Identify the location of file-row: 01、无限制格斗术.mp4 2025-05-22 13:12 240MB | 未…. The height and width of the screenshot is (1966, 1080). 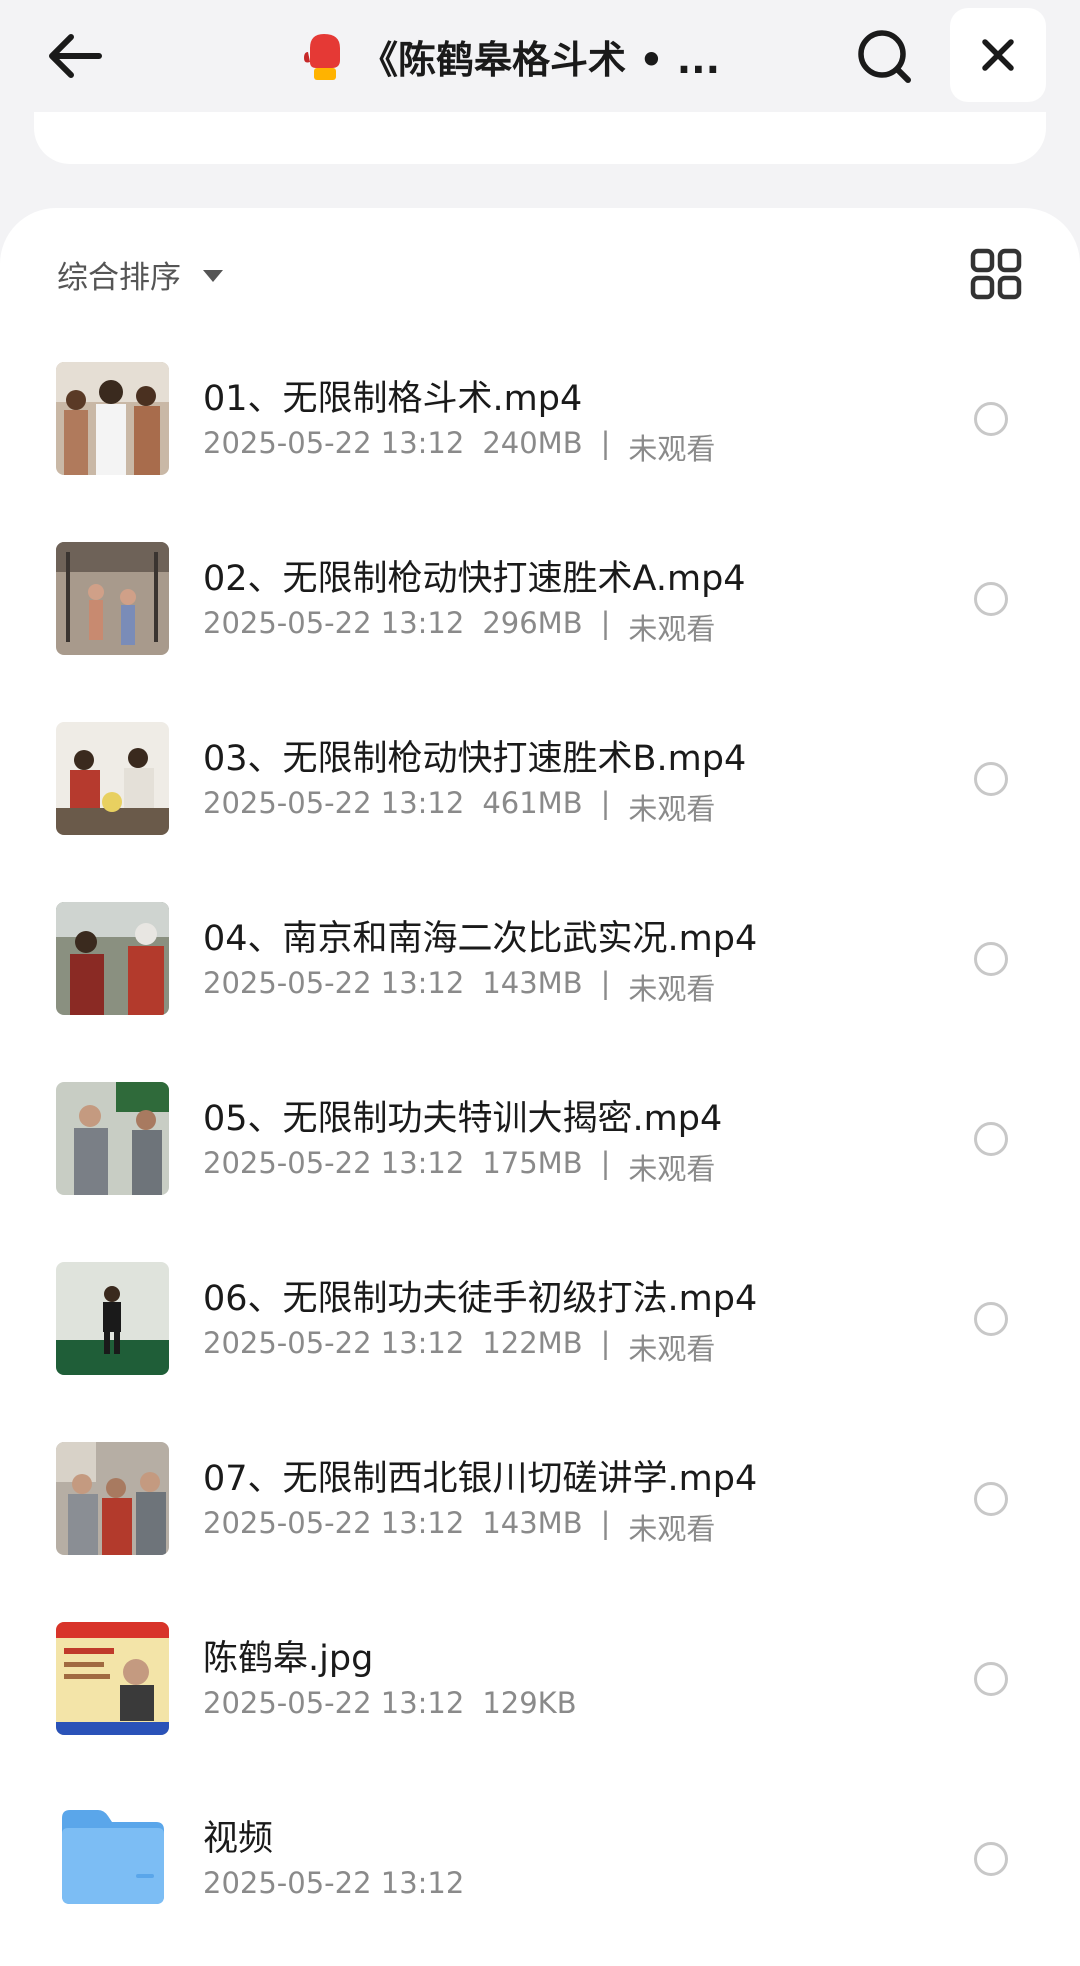
(540, 420).